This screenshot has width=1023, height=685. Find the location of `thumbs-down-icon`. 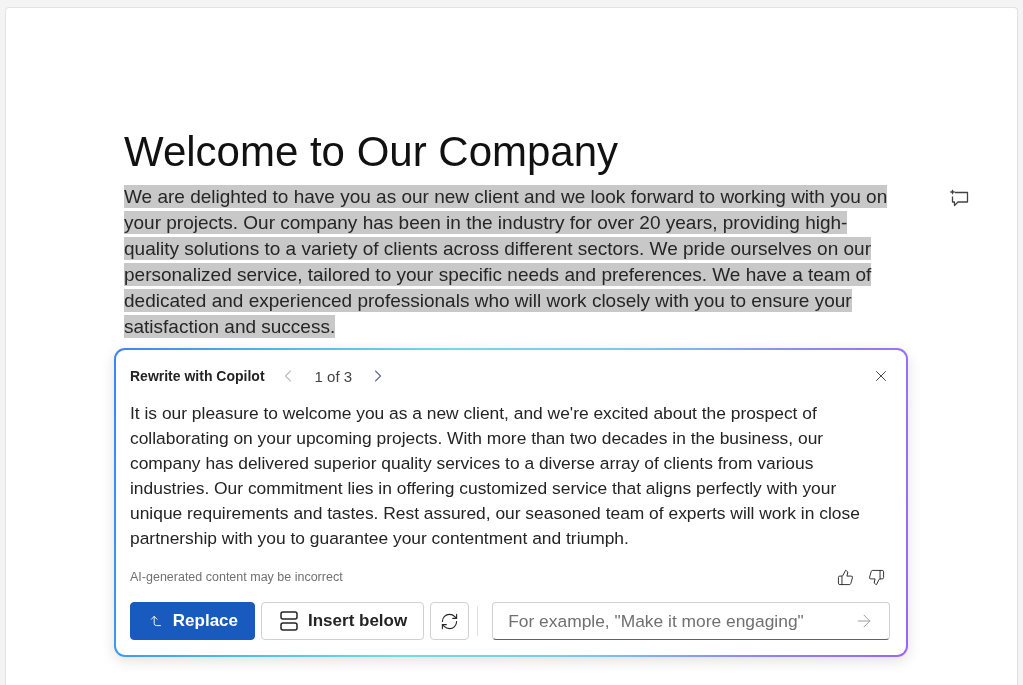

thumbs-down-icon is located at coordinates (876, 577).